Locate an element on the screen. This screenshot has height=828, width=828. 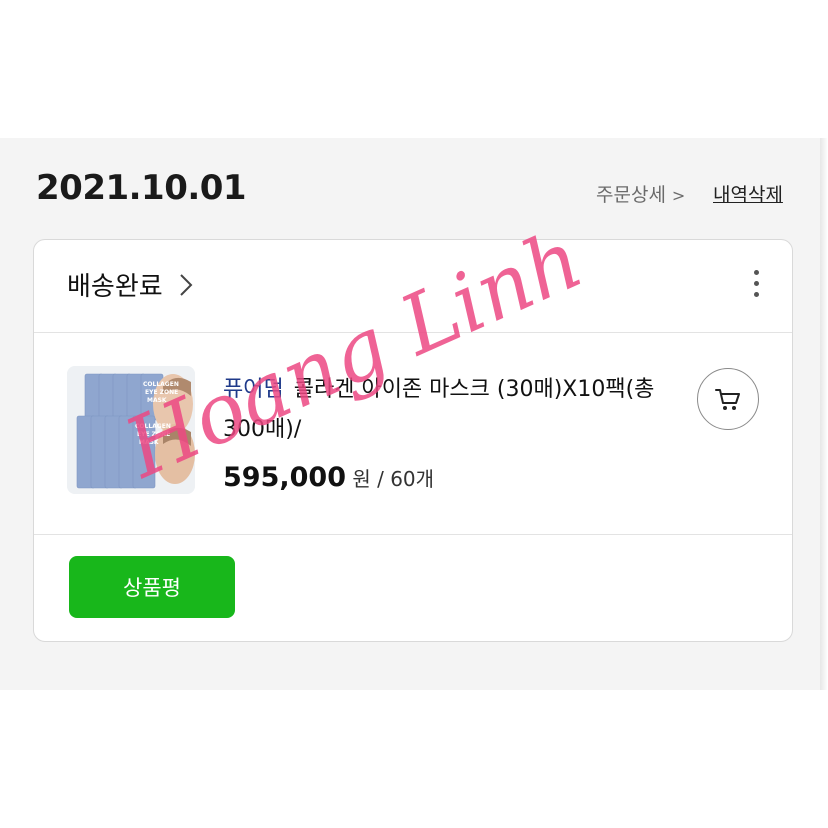
product-review-button: 상품평 is located at coordinates (152, 587).